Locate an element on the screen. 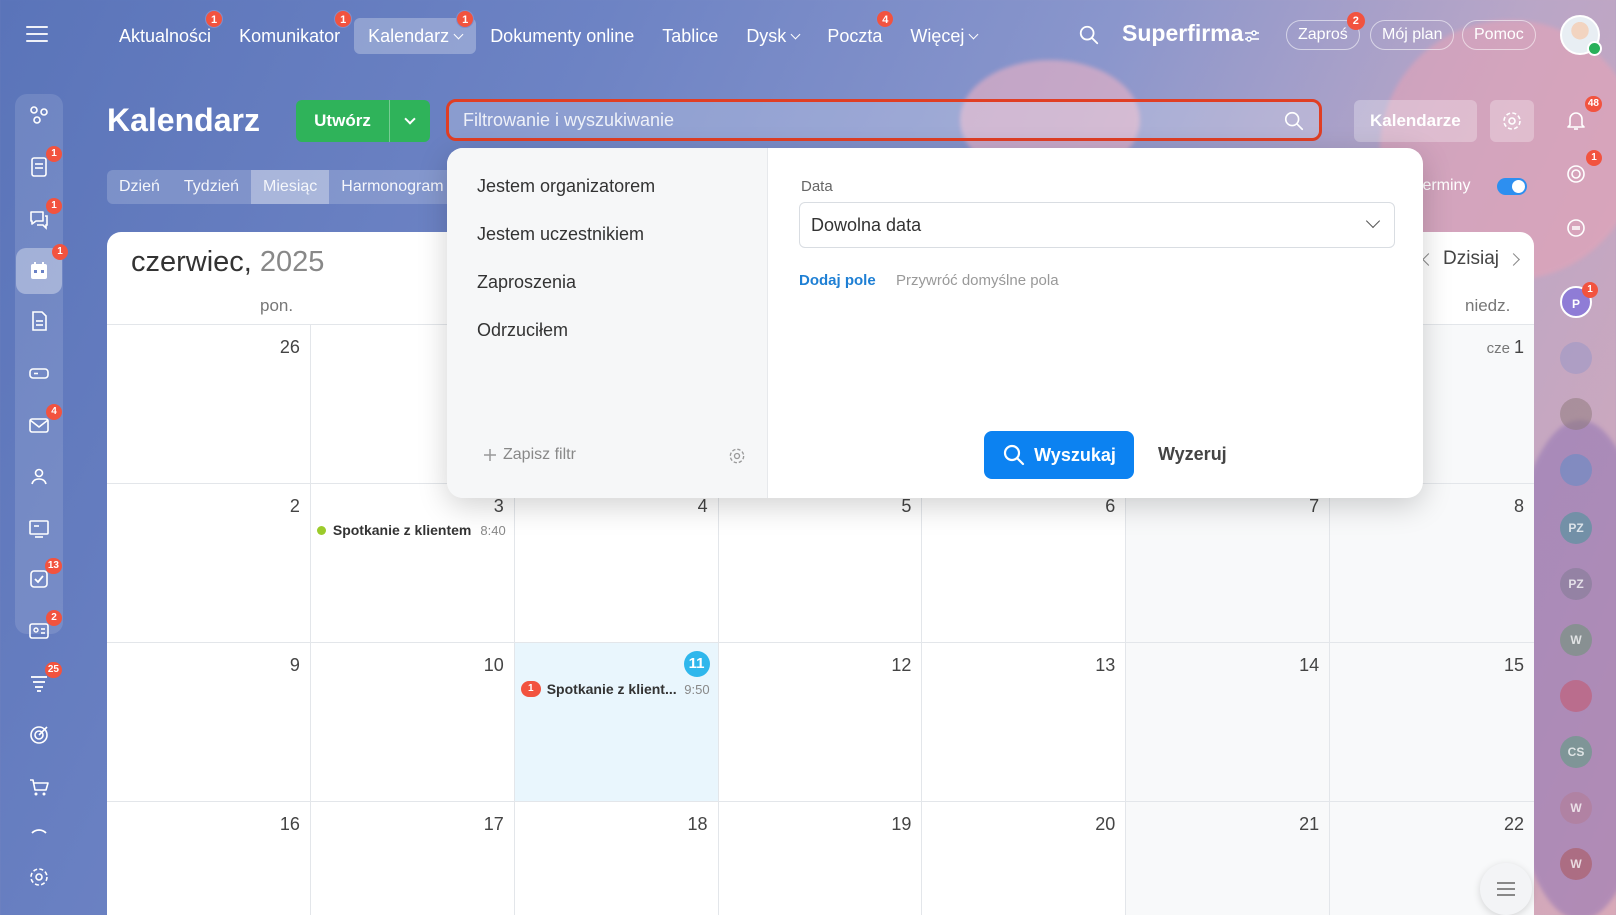 Image resolution: width=1616 pixels, height=915 pixels. notifications-button: 48 is located at coordinates (1580, 117).